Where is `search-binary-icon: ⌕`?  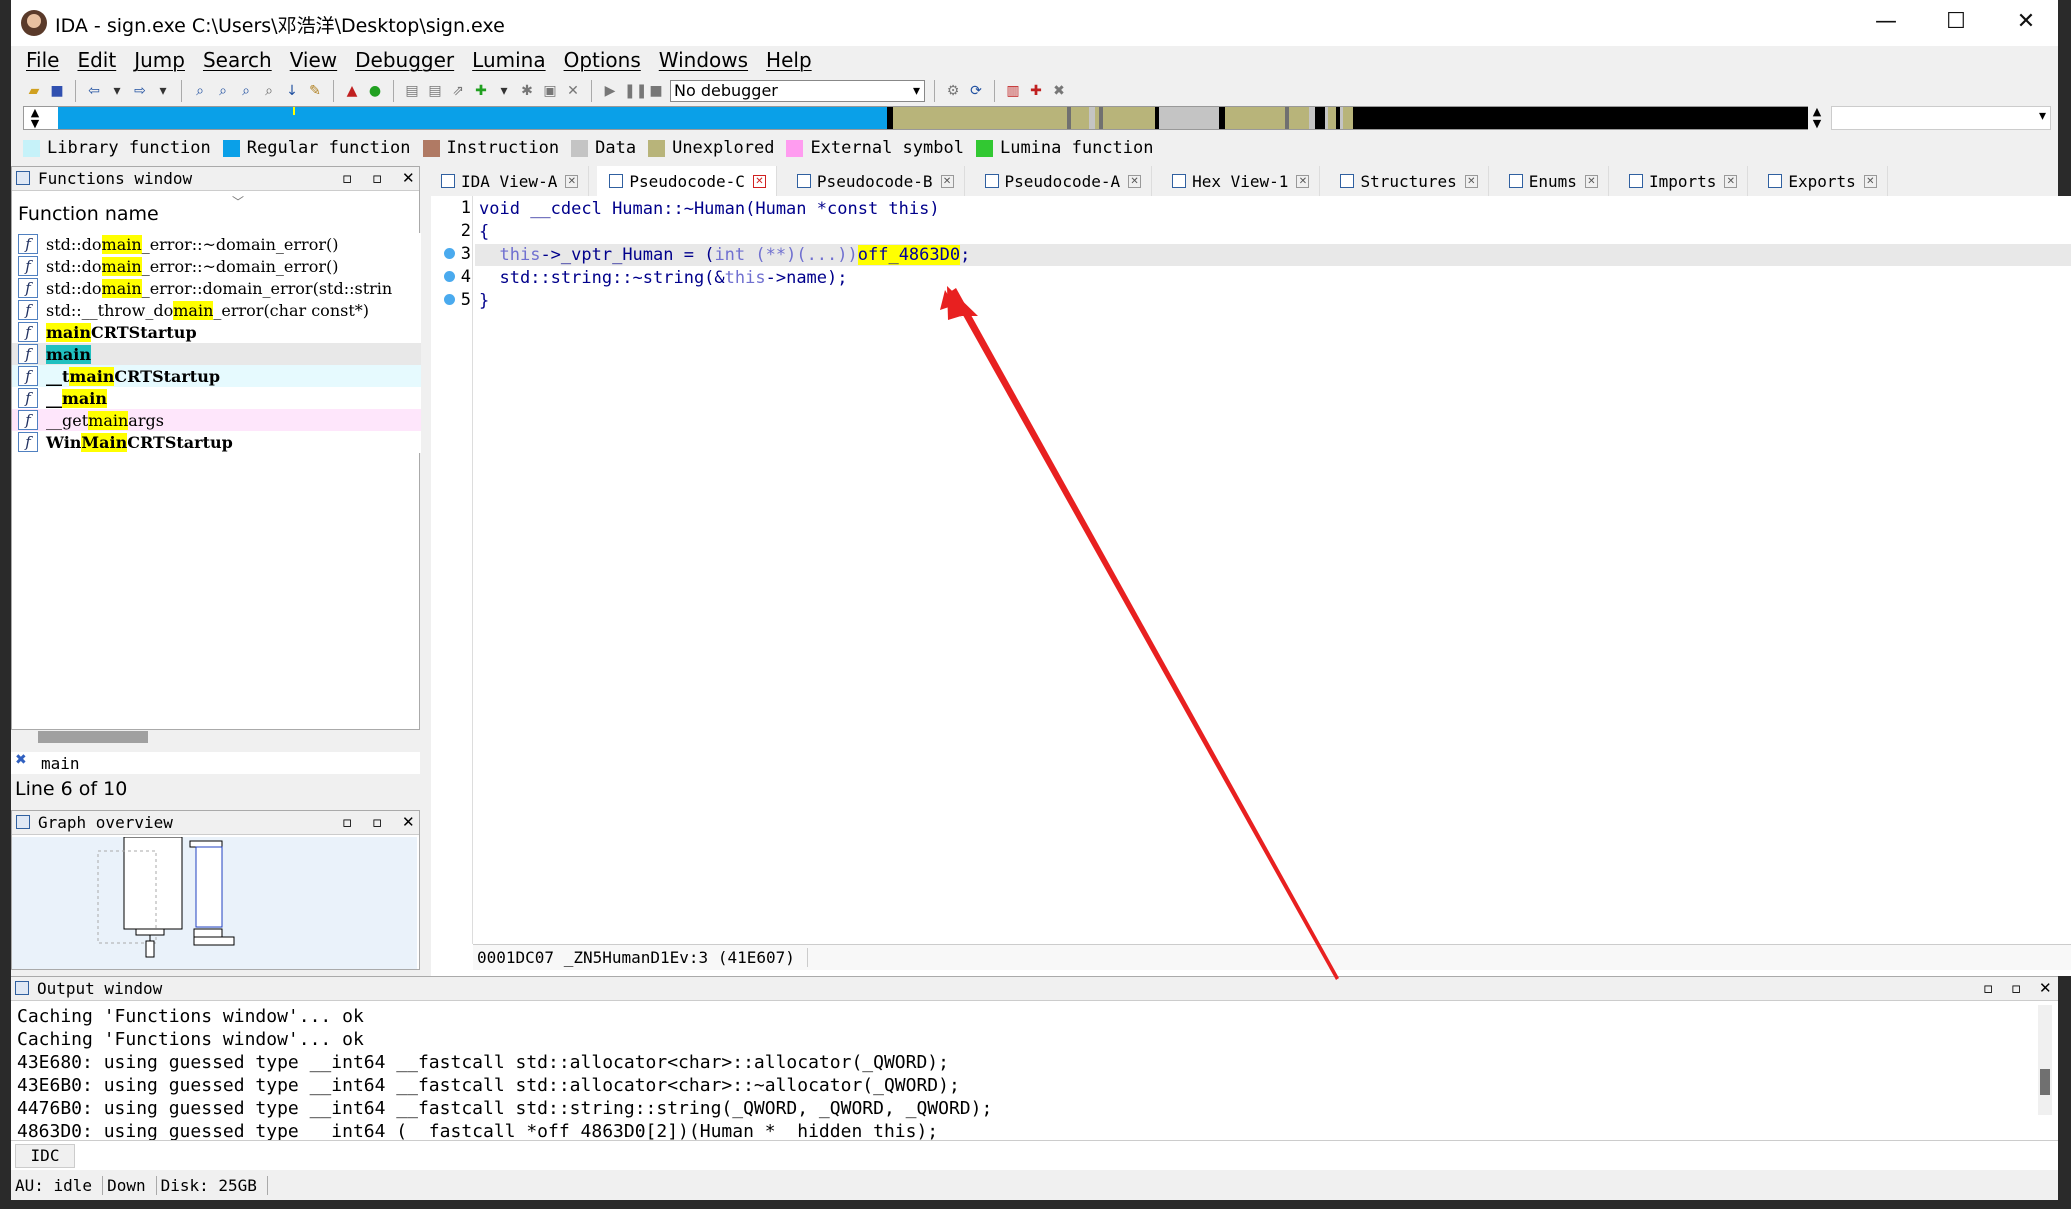
search-binary-icon: ⌕ is located at coordinates (223, 91).